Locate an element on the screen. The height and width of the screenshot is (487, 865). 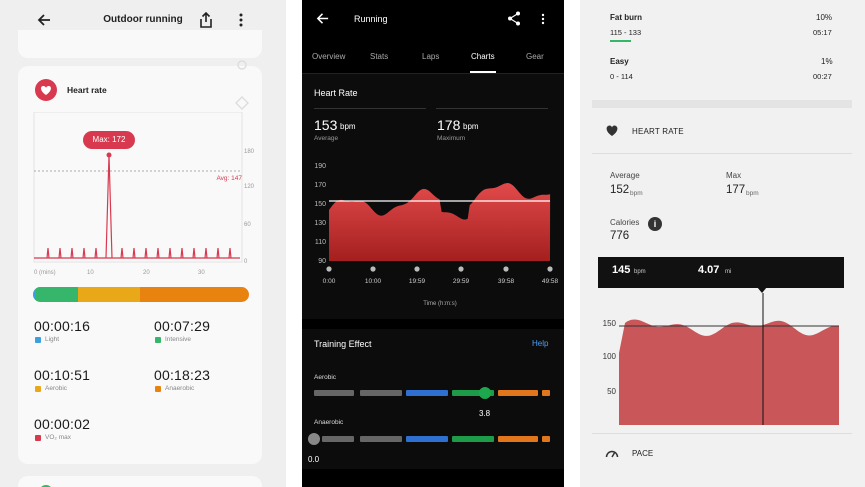
anaerobic-label: Anaerobic is located at coordinates (329, 422).